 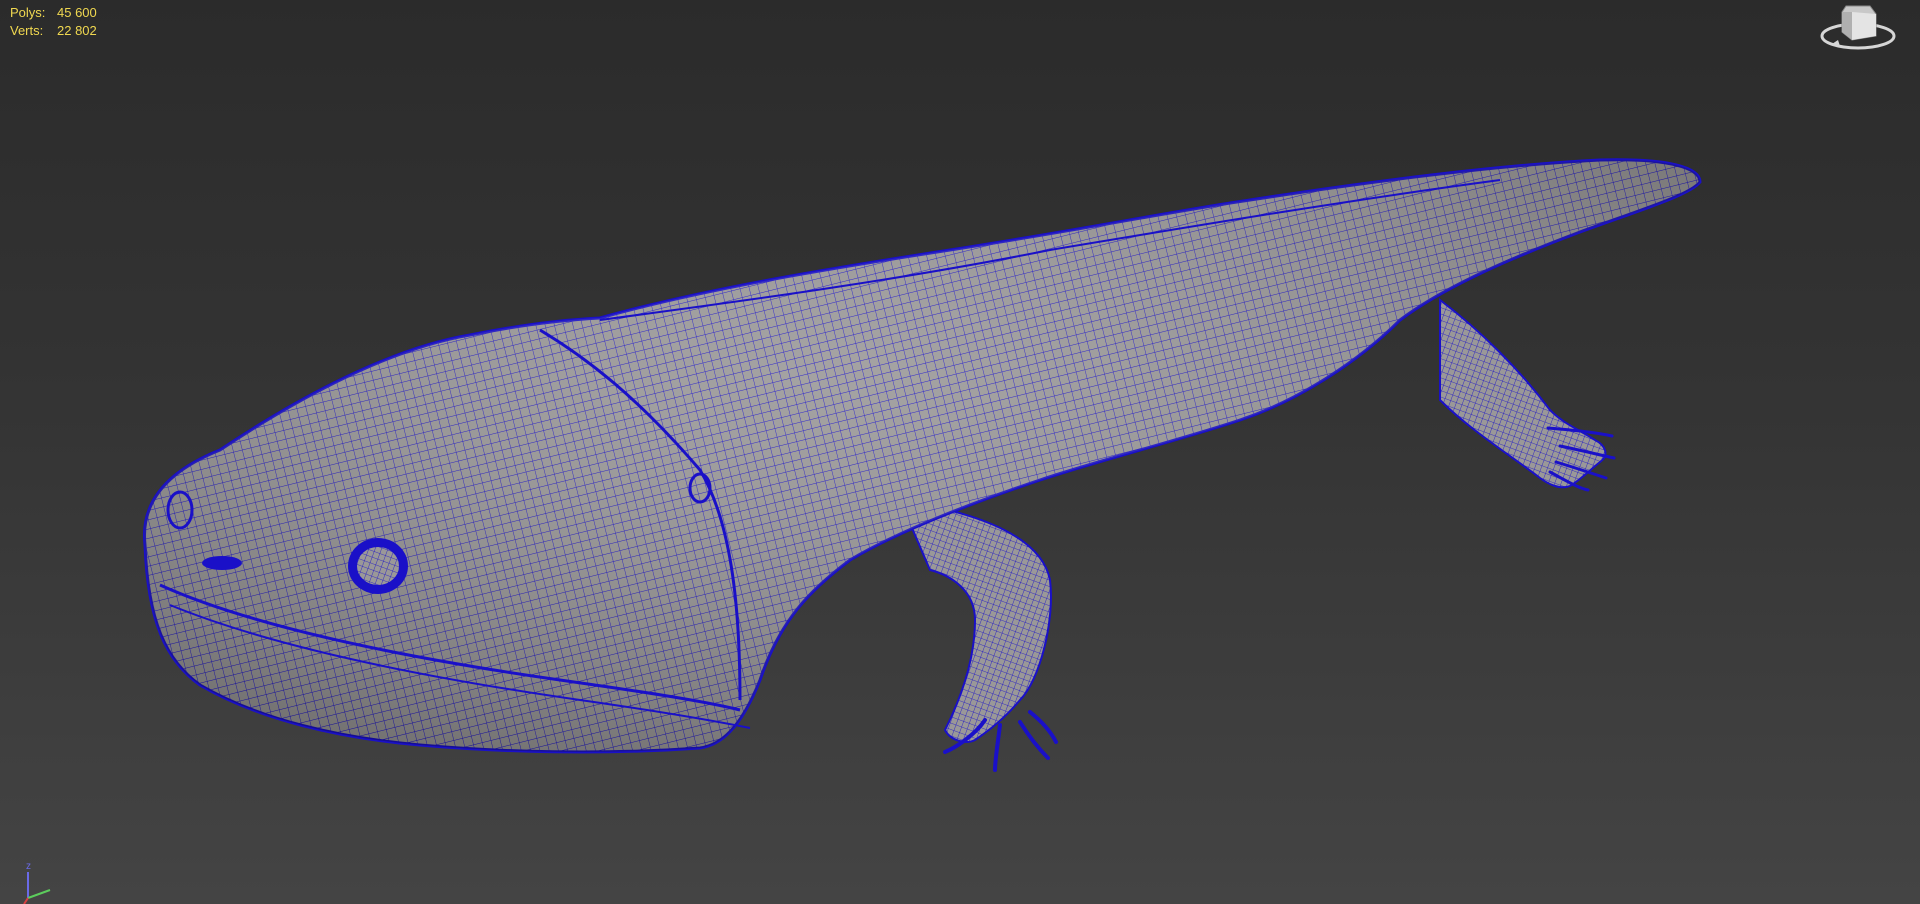 I want to click on axis-z-label: z, so click(x=28, y=866).